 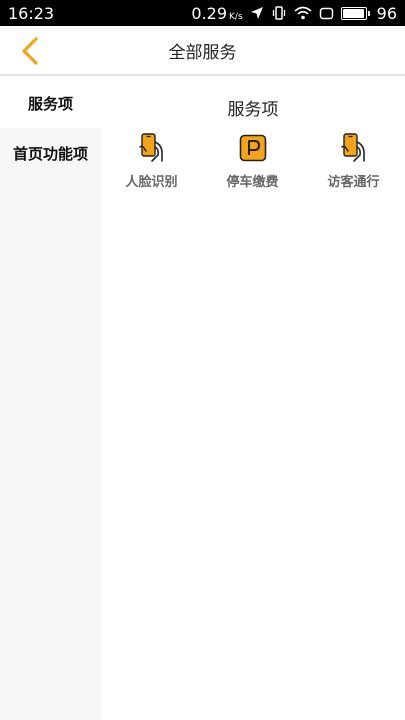 I want to click on parking-icon, so click(x=253, y=148).